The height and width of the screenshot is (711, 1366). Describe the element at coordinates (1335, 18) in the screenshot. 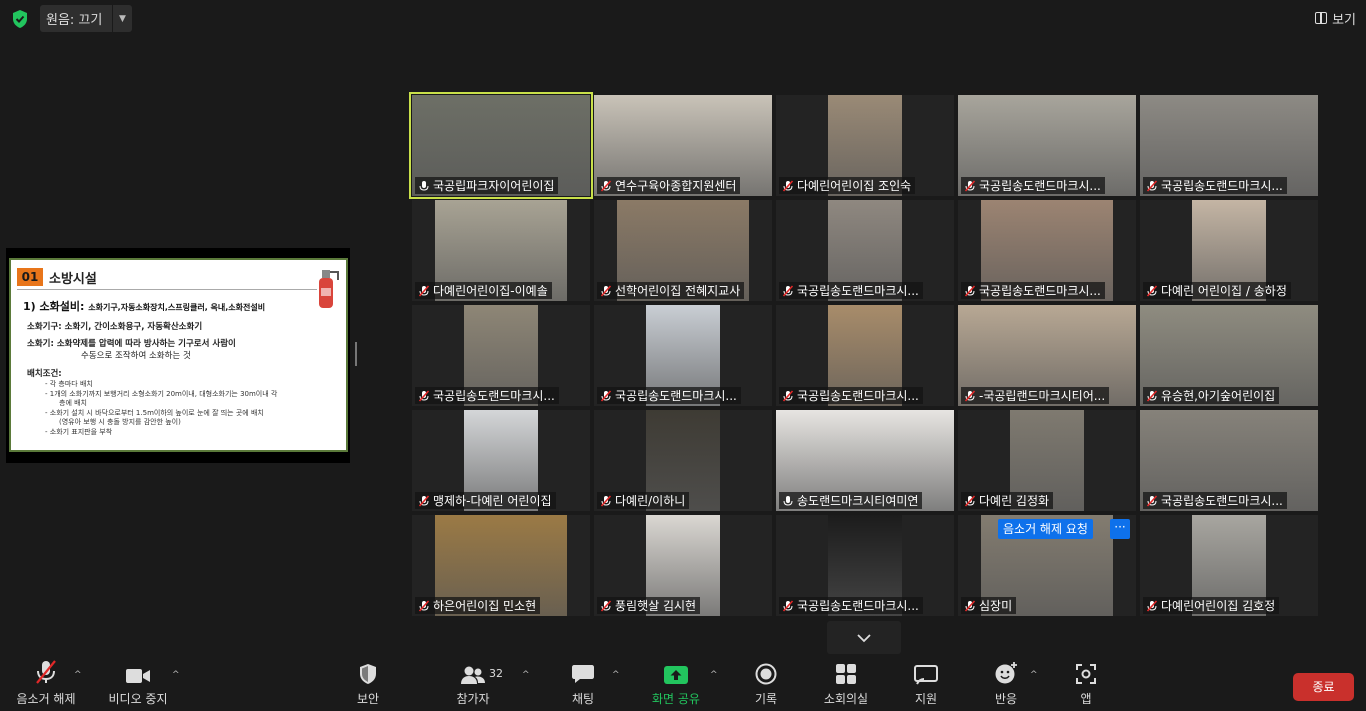

I see `view-button: 보기` at that location.